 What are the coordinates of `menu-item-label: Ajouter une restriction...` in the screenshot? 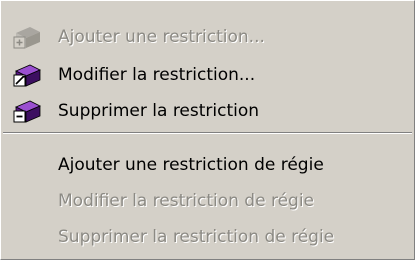 It's located at (161, 37).